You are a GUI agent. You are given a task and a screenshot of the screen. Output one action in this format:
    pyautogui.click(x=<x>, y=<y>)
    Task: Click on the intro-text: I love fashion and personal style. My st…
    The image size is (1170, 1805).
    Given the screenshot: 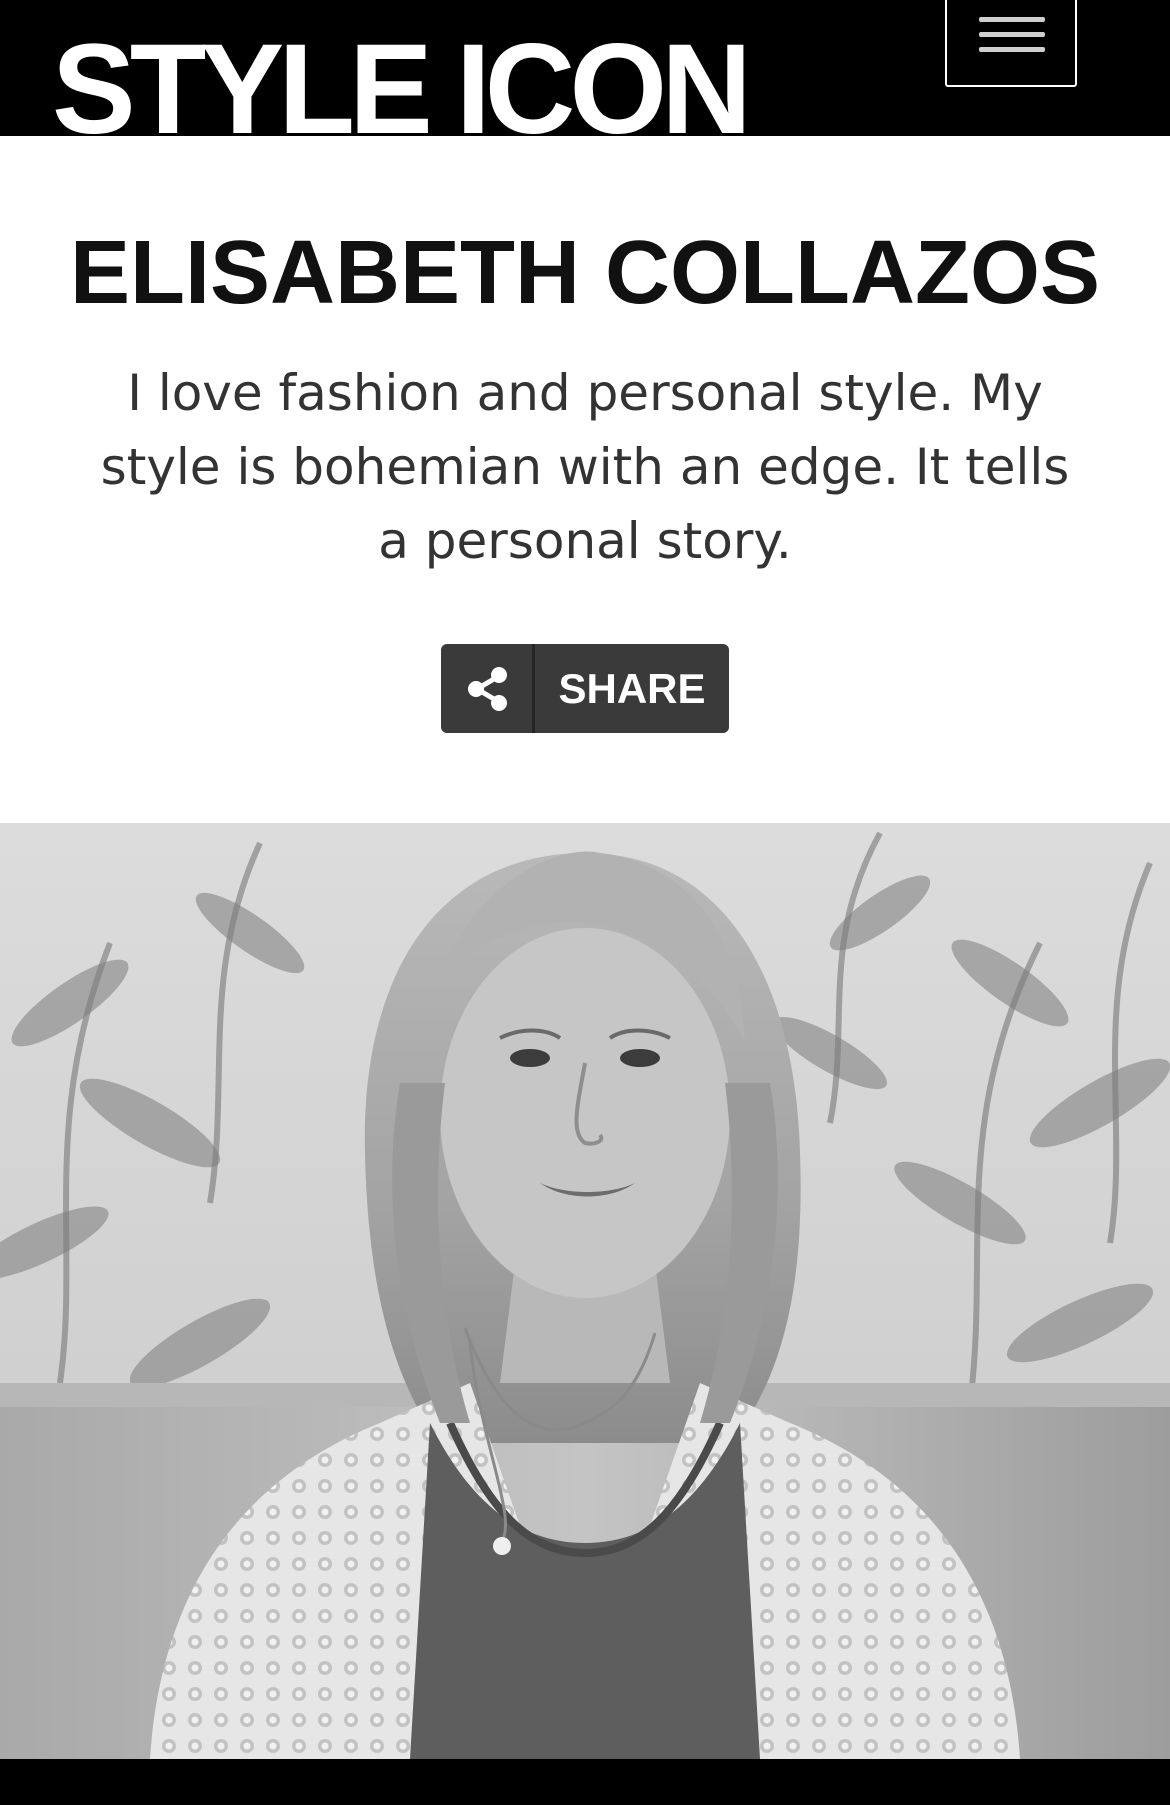 What is the action you would take?
    pyautogui.click(x=585, y=467)
    